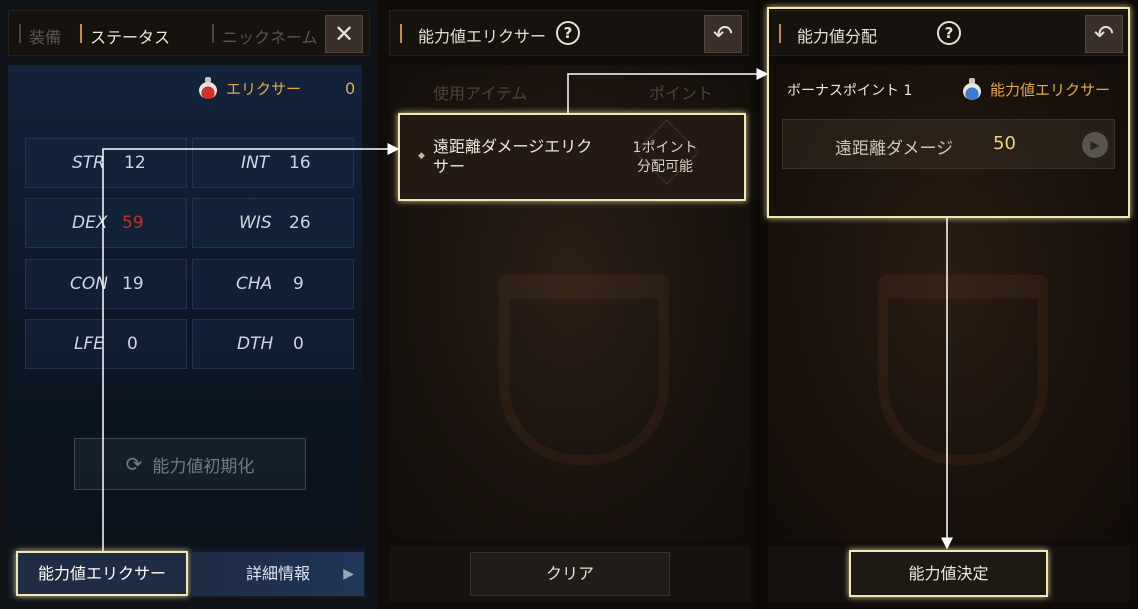 The width and height of the screenshot is (1138, 609). I want to click on increase-play-icon: ▶, so click(1095, 145).